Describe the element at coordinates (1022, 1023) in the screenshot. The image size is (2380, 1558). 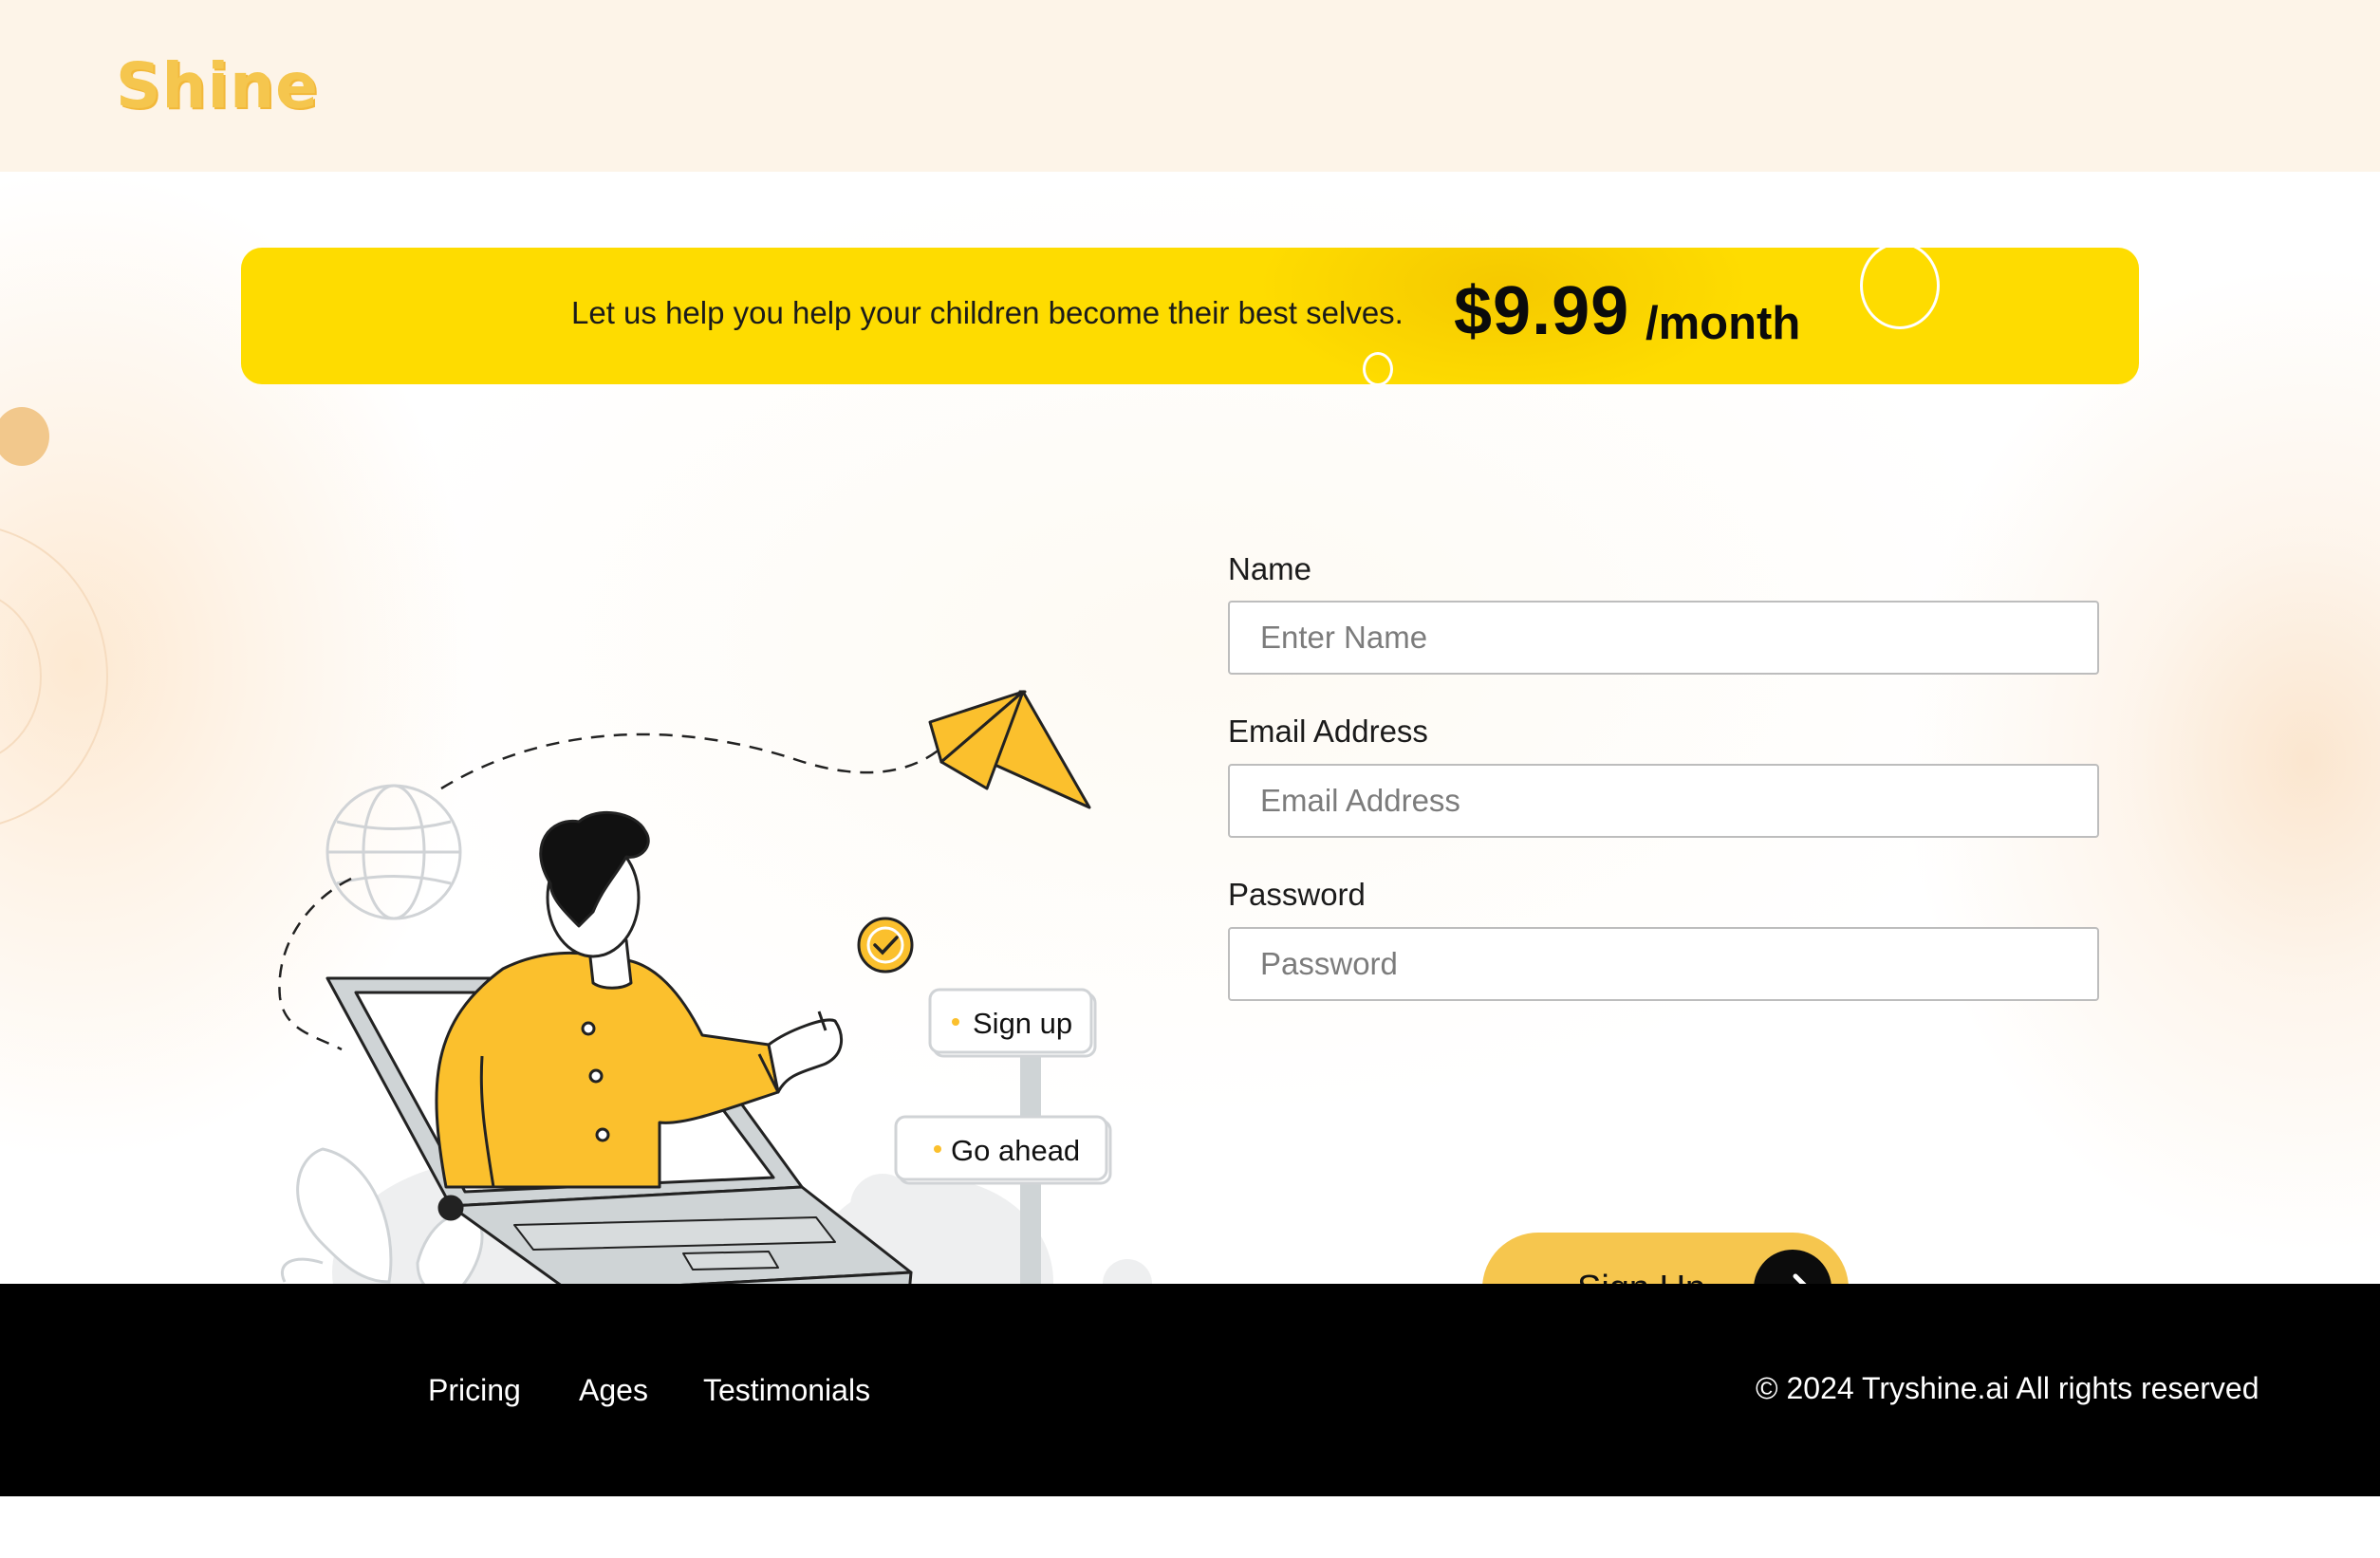
I see `sign-bubble-signup-text: Sign up` at that location.